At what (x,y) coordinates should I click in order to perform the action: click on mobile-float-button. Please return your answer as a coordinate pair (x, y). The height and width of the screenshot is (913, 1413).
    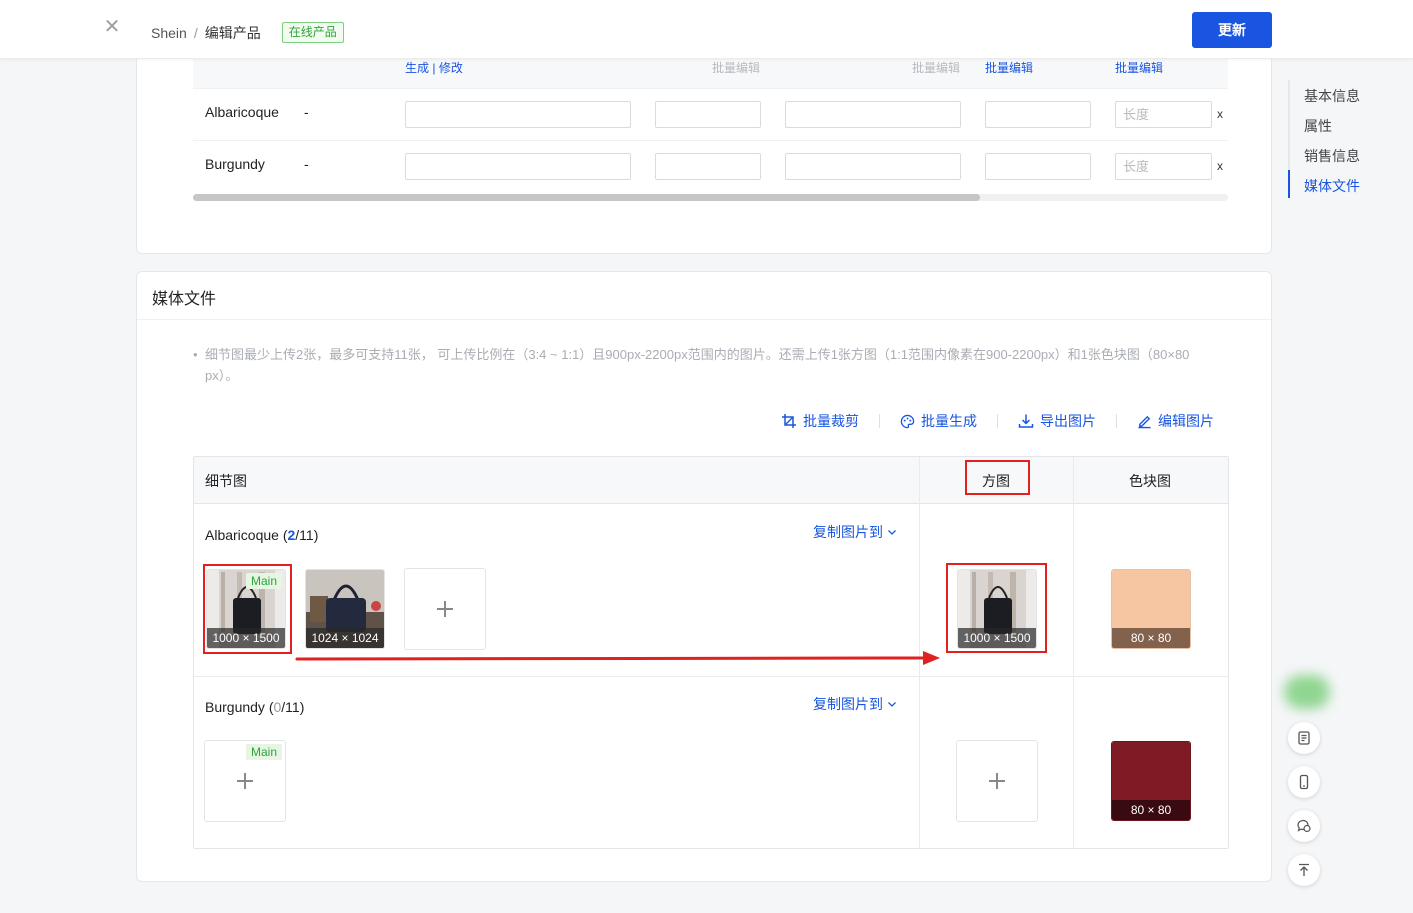
    Looking at the image, I should click on (1304, 782).